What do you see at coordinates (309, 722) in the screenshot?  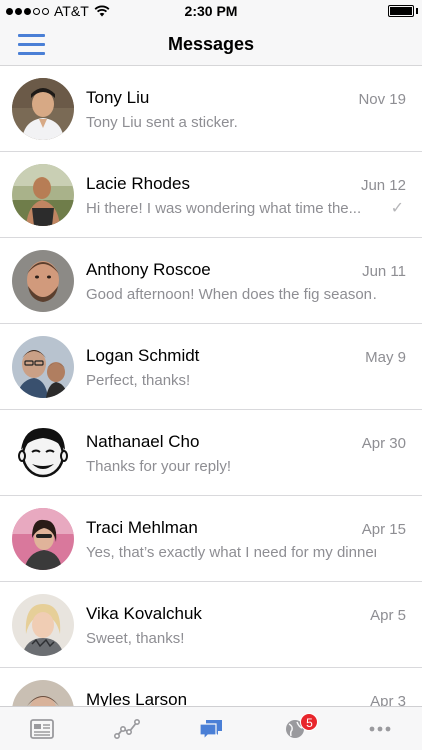 I see `notification-badge: 5` at bounding box center [309, 722].